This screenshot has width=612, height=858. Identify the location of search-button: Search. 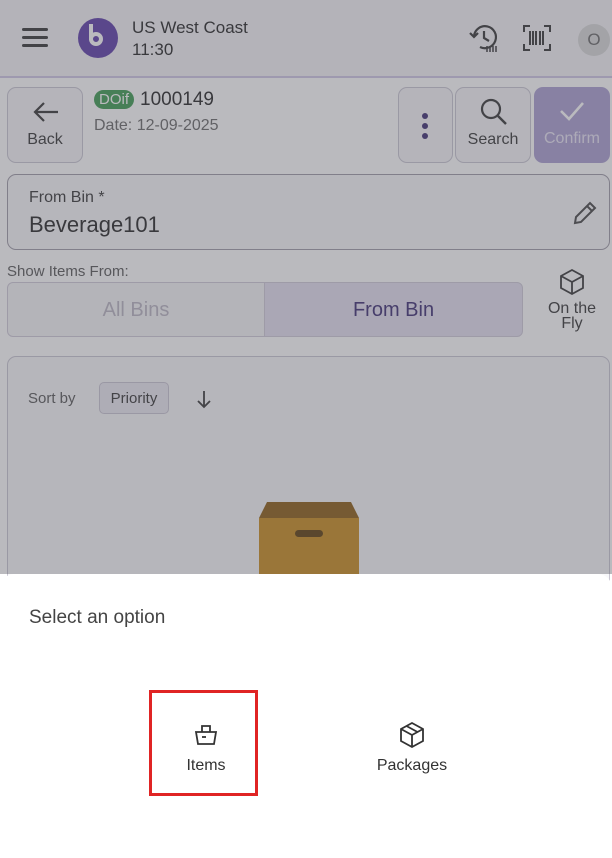
(493, 125).